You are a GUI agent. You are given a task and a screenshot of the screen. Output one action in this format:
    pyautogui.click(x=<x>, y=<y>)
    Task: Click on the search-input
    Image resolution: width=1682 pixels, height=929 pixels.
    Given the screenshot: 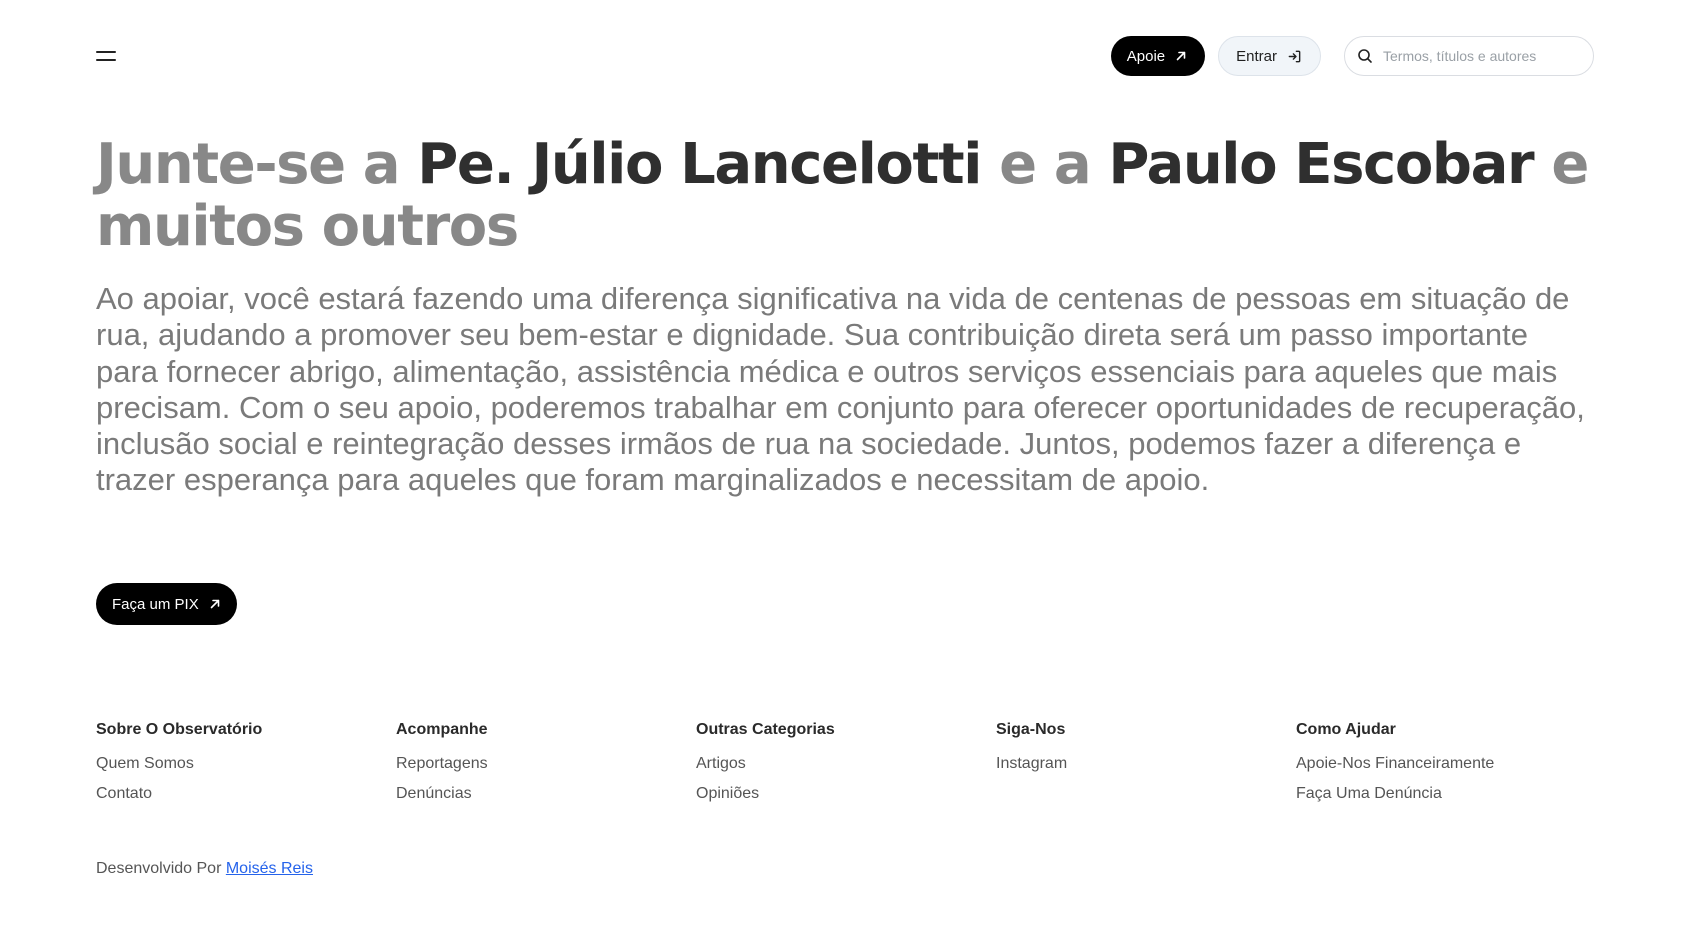 What is the action you would take?
    pyautogui.click(x=1482, y=56)
    